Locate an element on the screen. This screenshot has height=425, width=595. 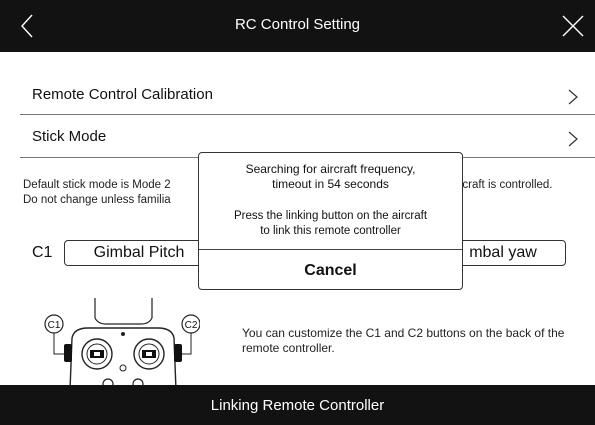
top-bar: RC Control Setting is located at coordinates (297, 26).